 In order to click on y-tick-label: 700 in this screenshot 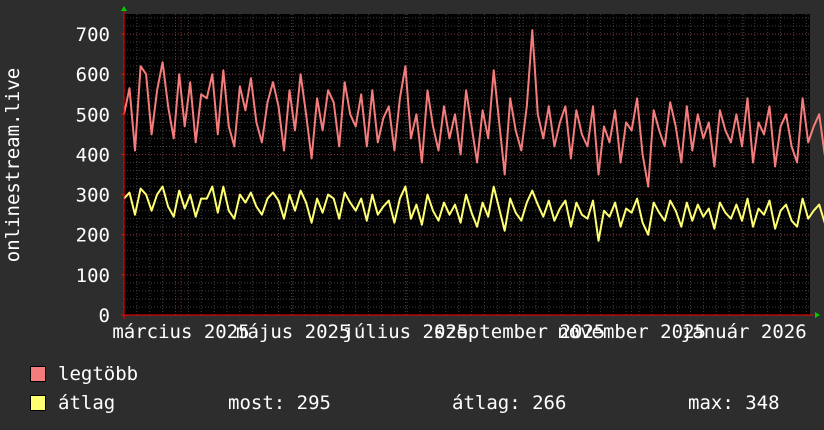, I will do `click(93, 35)`.